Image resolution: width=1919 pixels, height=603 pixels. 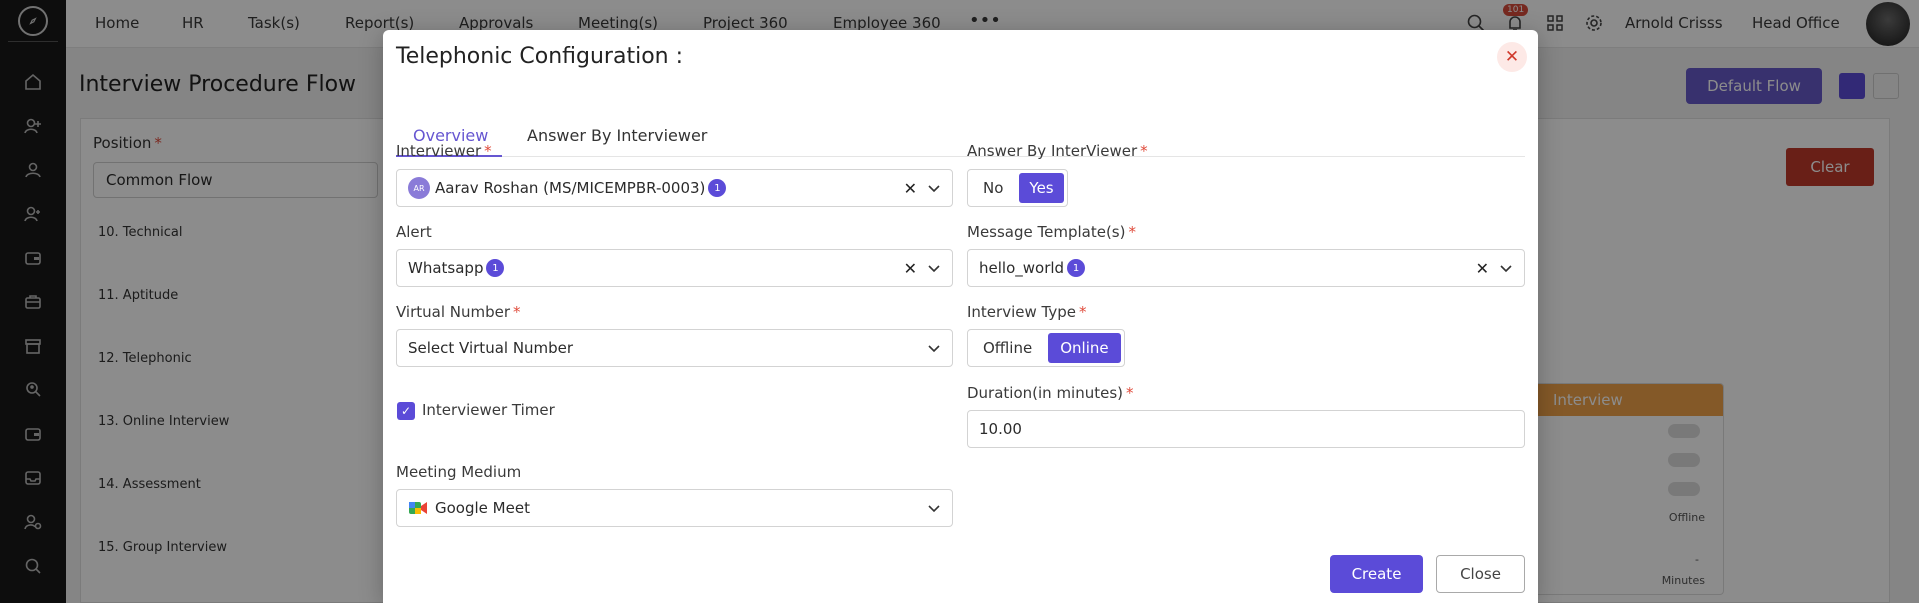 What do you see at coordinates (414, 232) in the screenshot?
I see `alert-label: Alert` at bounding box center [414, 232].